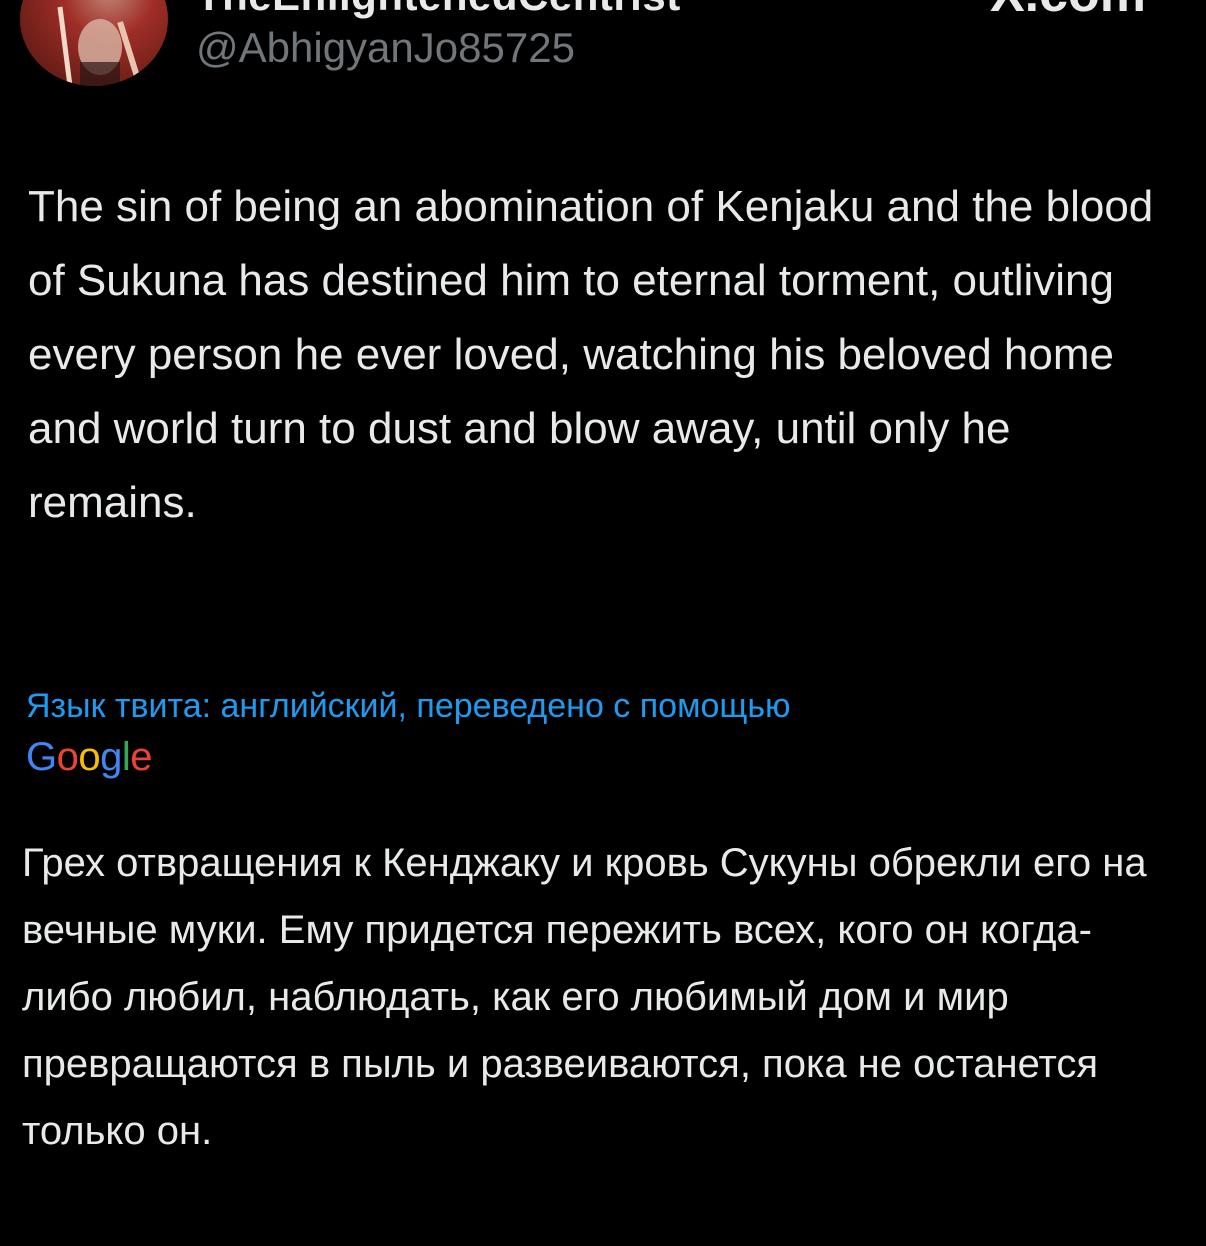 This screenshot has width=1206, height=1246. I want to click on author-handle: @AbhigyanJo85725, so click(385, 48).